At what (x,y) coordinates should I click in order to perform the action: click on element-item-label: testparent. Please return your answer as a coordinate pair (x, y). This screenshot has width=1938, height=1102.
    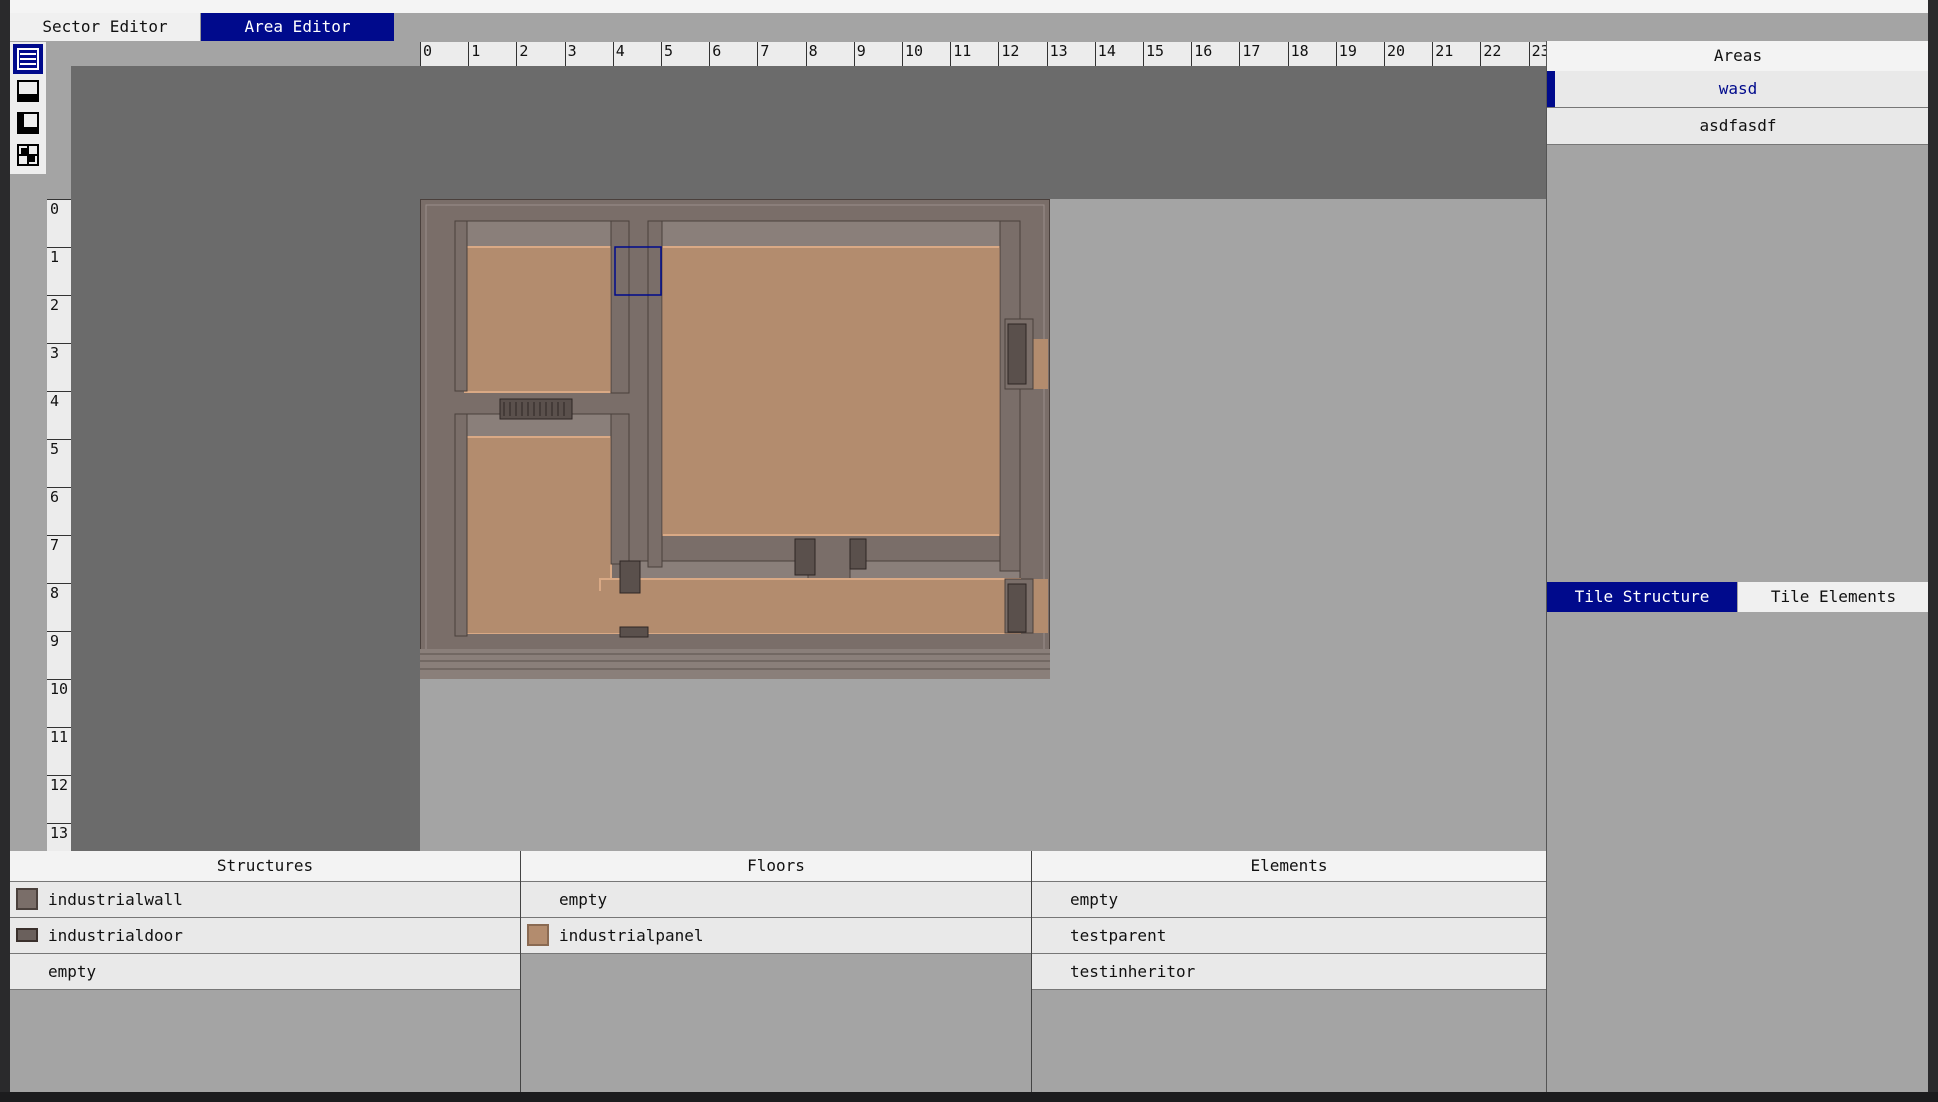
    Looking at the image, I should click on (1118, 935).